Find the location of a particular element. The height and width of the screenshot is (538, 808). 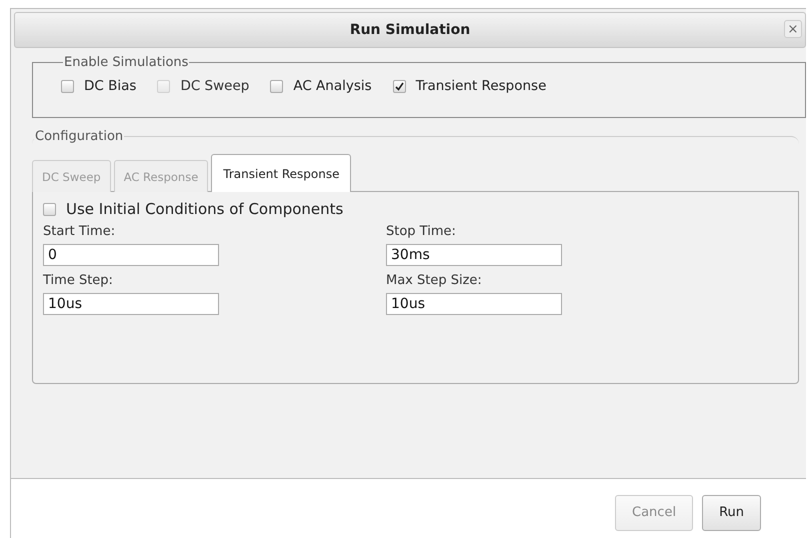

window-title: Run Simulation is located at coordinates (410, 30).